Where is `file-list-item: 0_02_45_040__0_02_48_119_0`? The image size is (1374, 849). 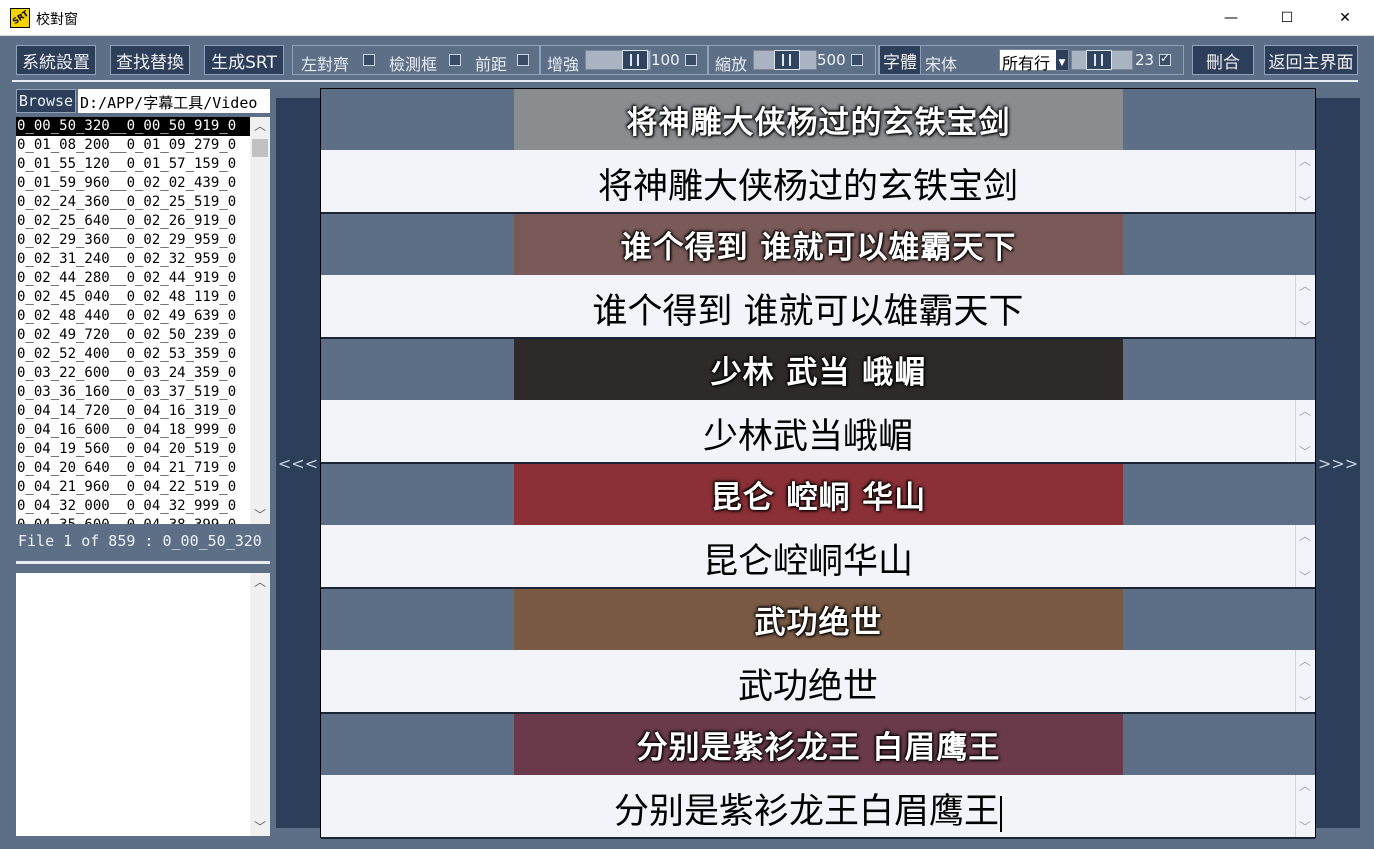
file-list-item: 0_02_45_040__0_02_48_119_0 is located at coordinates (133, 297).